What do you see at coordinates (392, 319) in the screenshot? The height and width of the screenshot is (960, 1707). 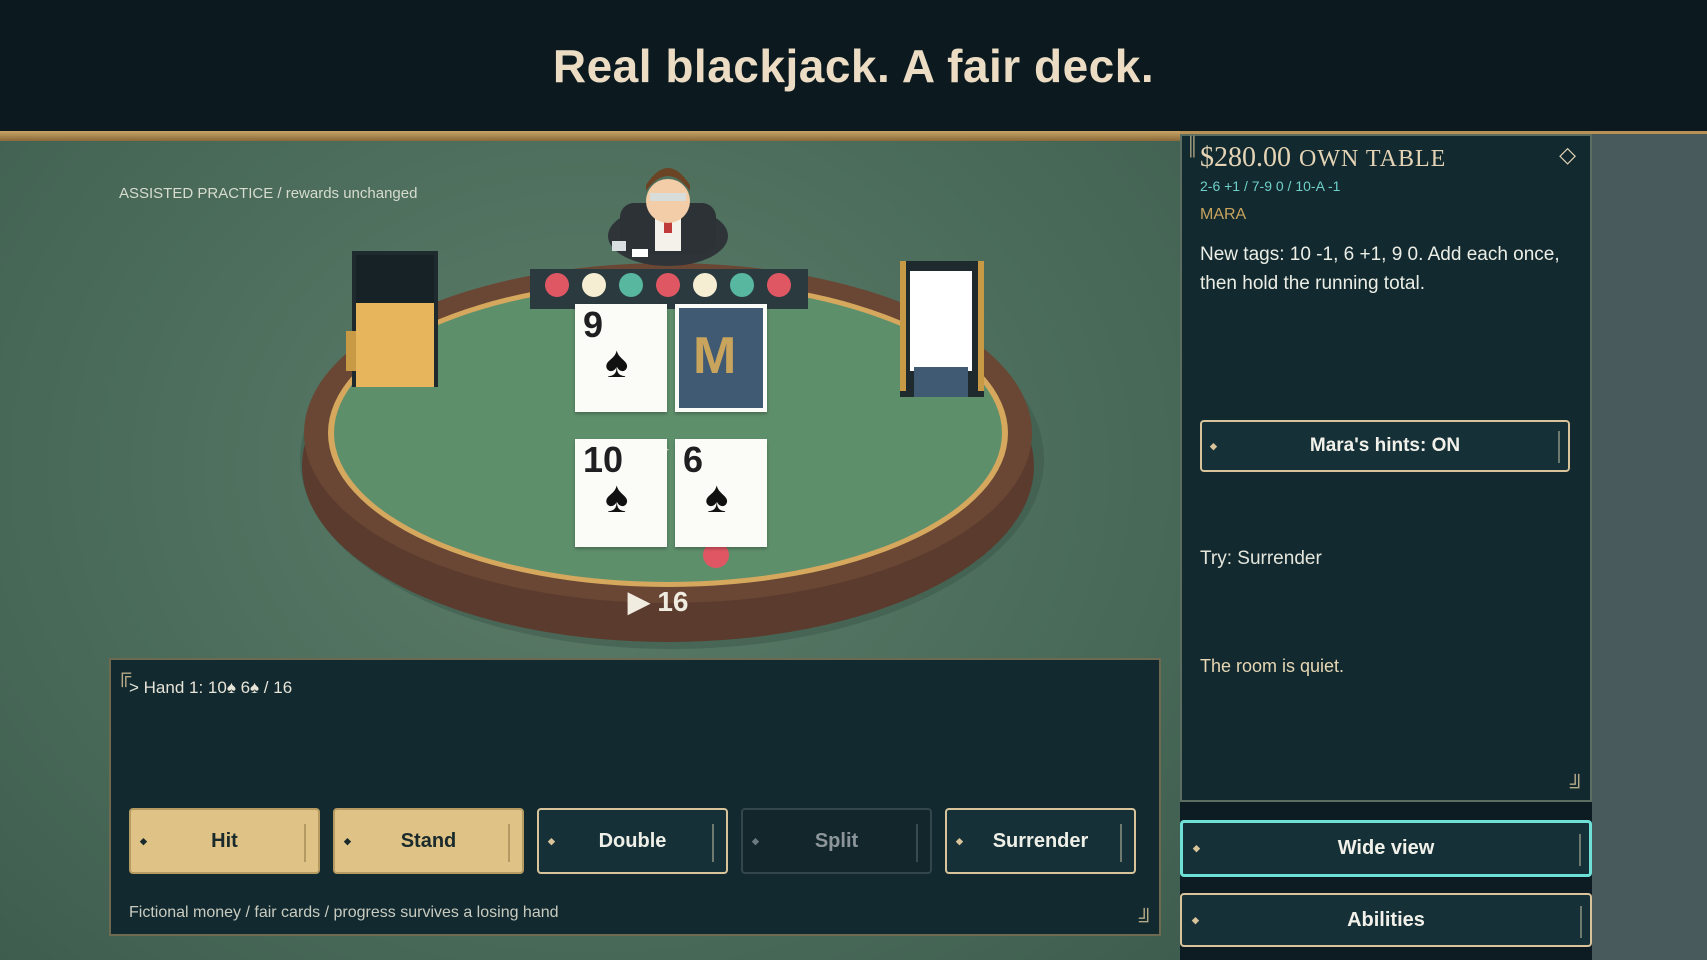 I see `card-shoe` at bounding box center [392, 319].